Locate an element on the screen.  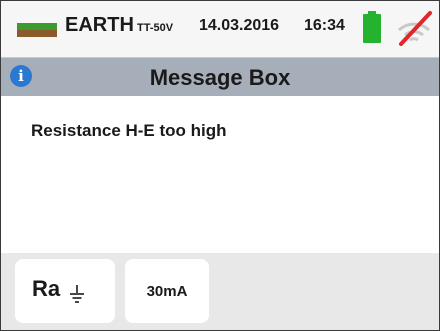
message-text: Resistance H-E too high is located at coordinates (129, 130).